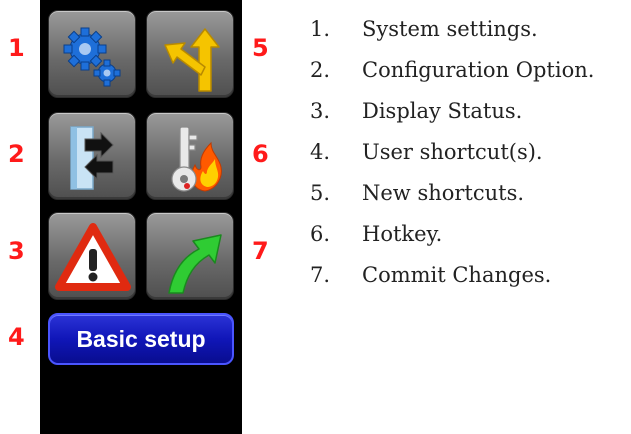 Image resolution: width=631 pixels, height=434 pixels. What do you see at coordinates (16, 337) in the screenshot?
I see `callout-number-4: 4` at bounding box center [16, 337].